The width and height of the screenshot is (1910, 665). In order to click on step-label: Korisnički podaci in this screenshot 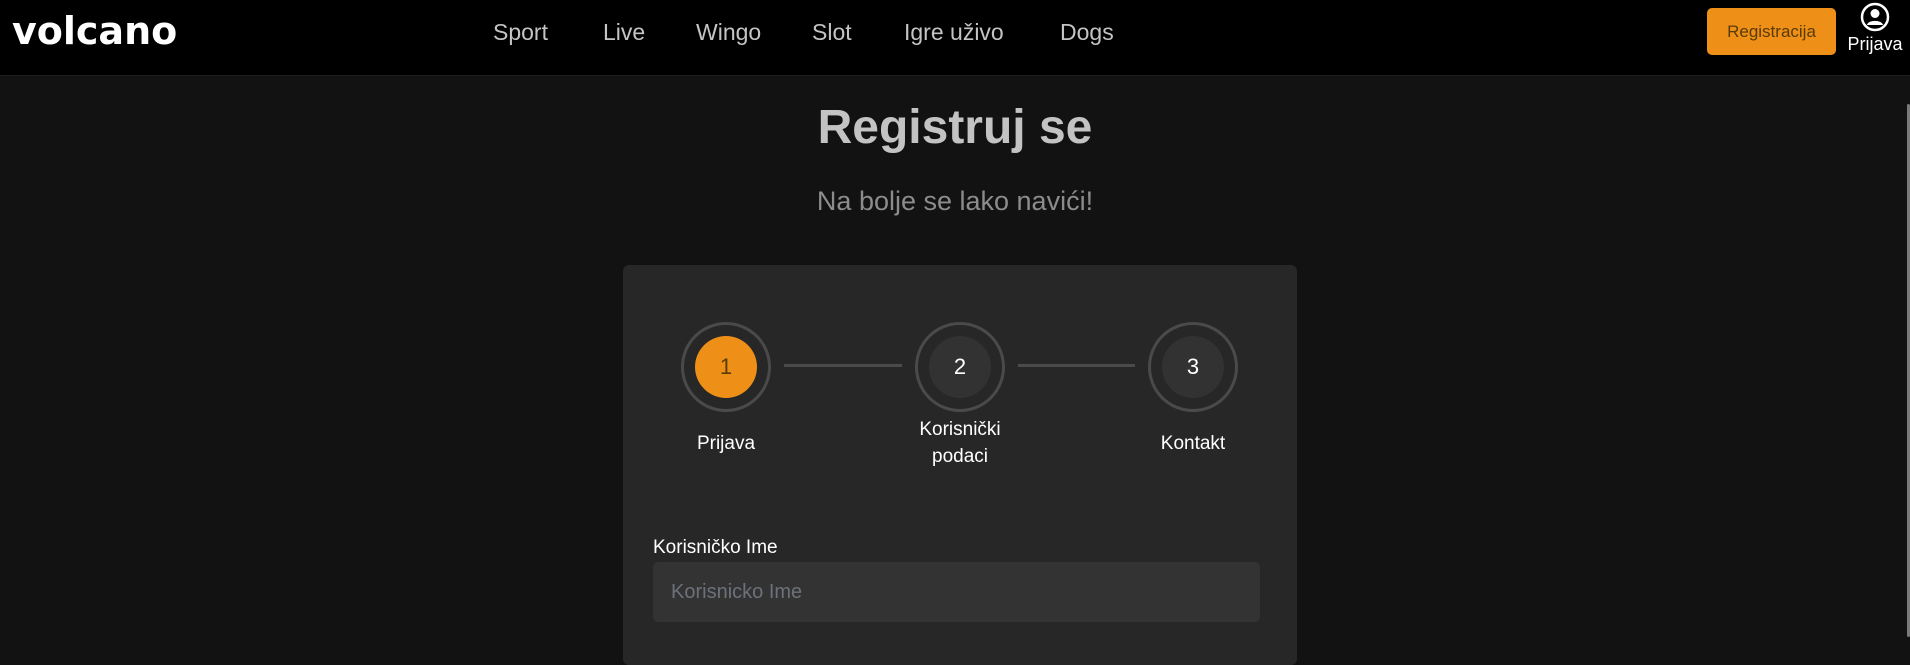, I will do `click(960, 443)`.